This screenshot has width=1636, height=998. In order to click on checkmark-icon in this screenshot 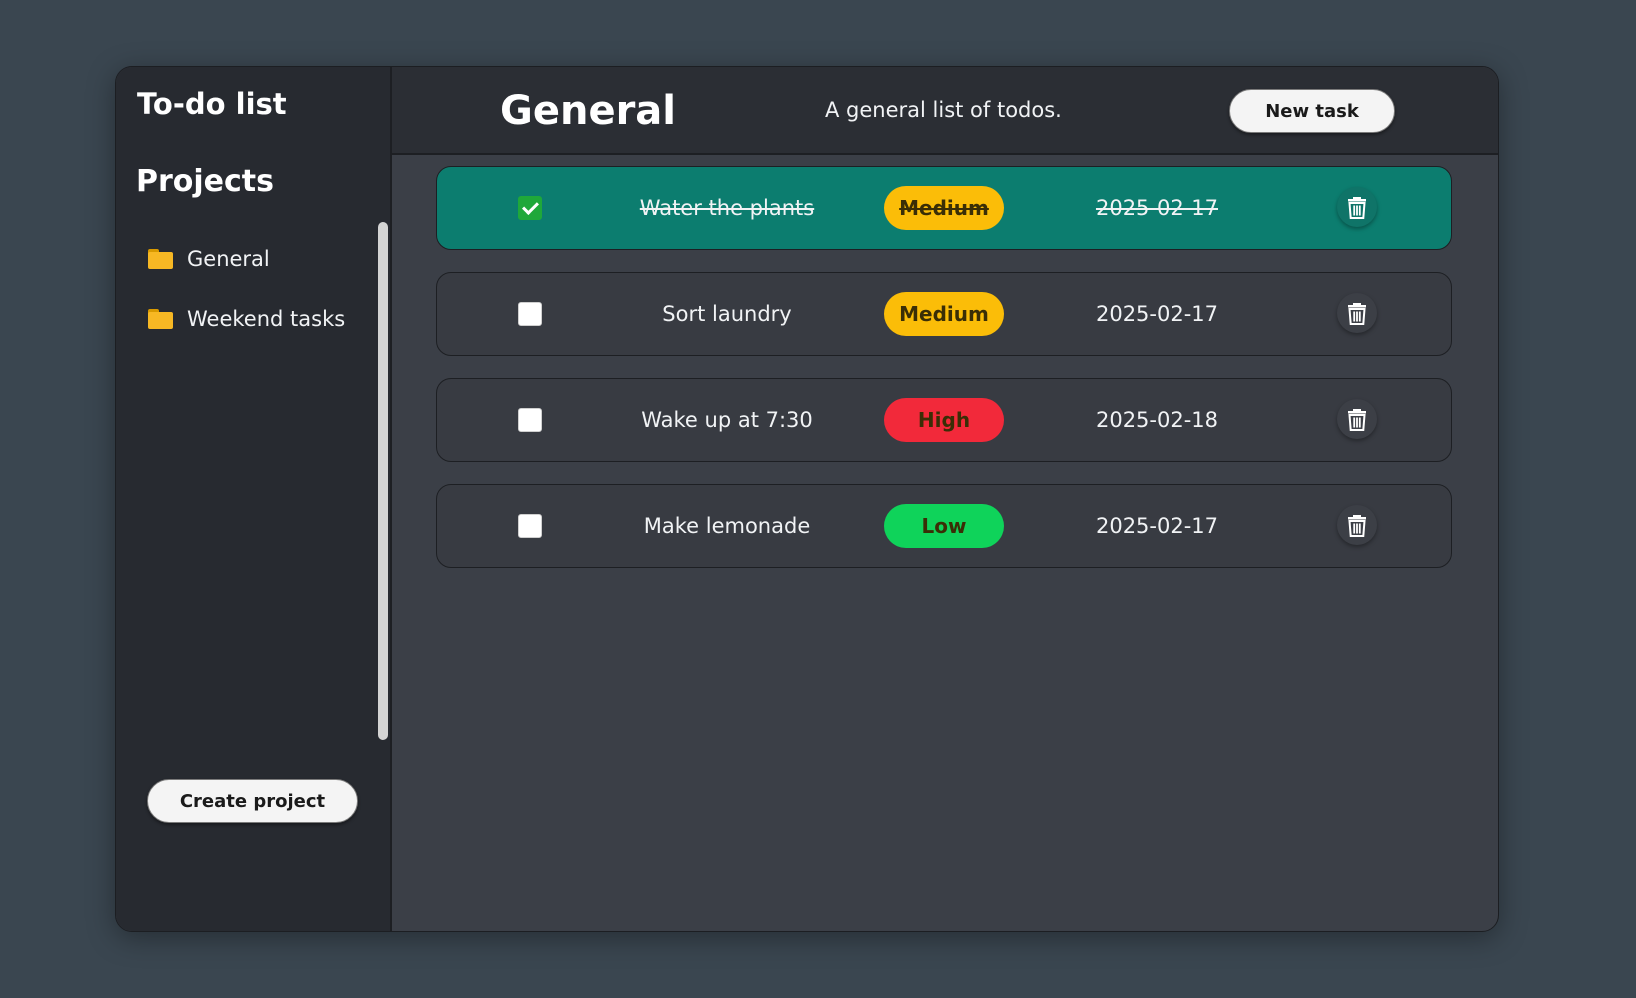, I will do `click(530, 206)`.